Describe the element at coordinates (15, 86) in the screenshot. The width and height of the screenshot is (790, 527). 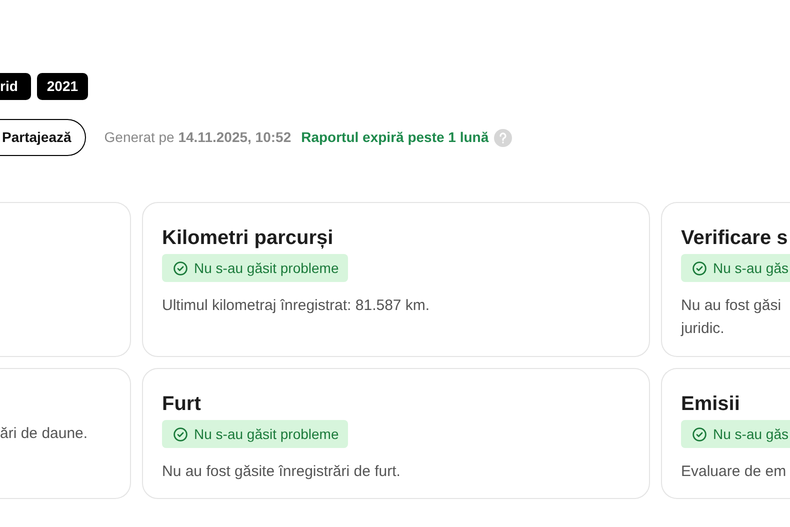
I see `tag: rid` at that location.